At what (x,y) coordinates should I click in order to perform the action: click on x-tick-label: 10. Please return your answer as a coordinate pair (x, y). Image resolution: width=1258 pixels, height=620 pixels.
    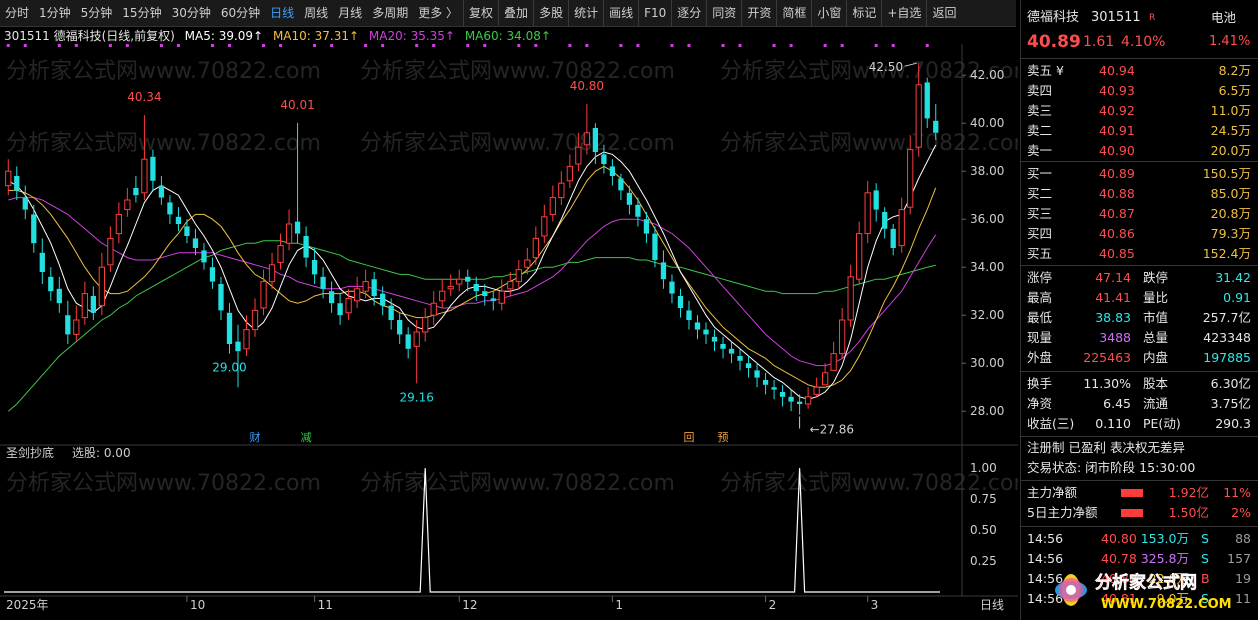
    Looking at the image, I should click on (197, 605).